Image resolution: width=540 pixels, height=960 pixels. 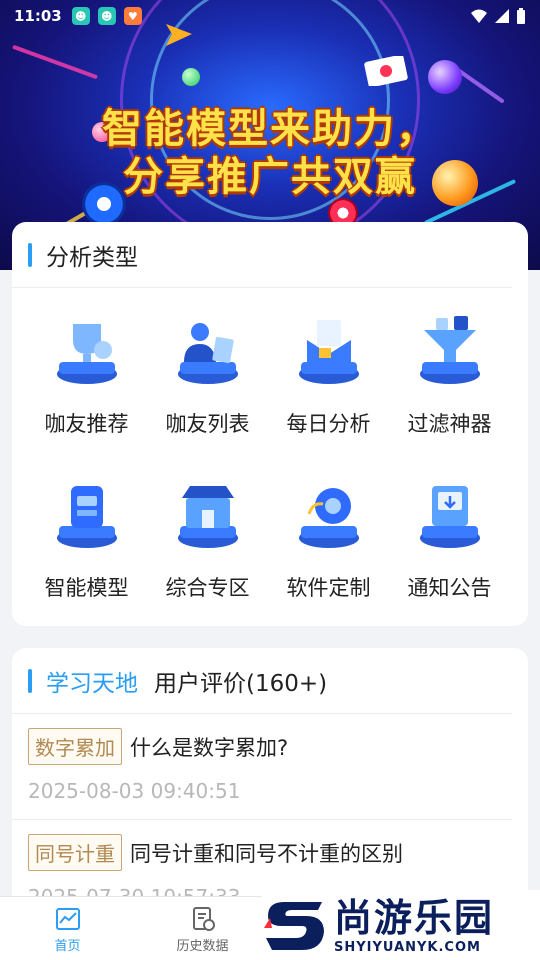 I want to click on card-icon, so click(x=386, y=71).